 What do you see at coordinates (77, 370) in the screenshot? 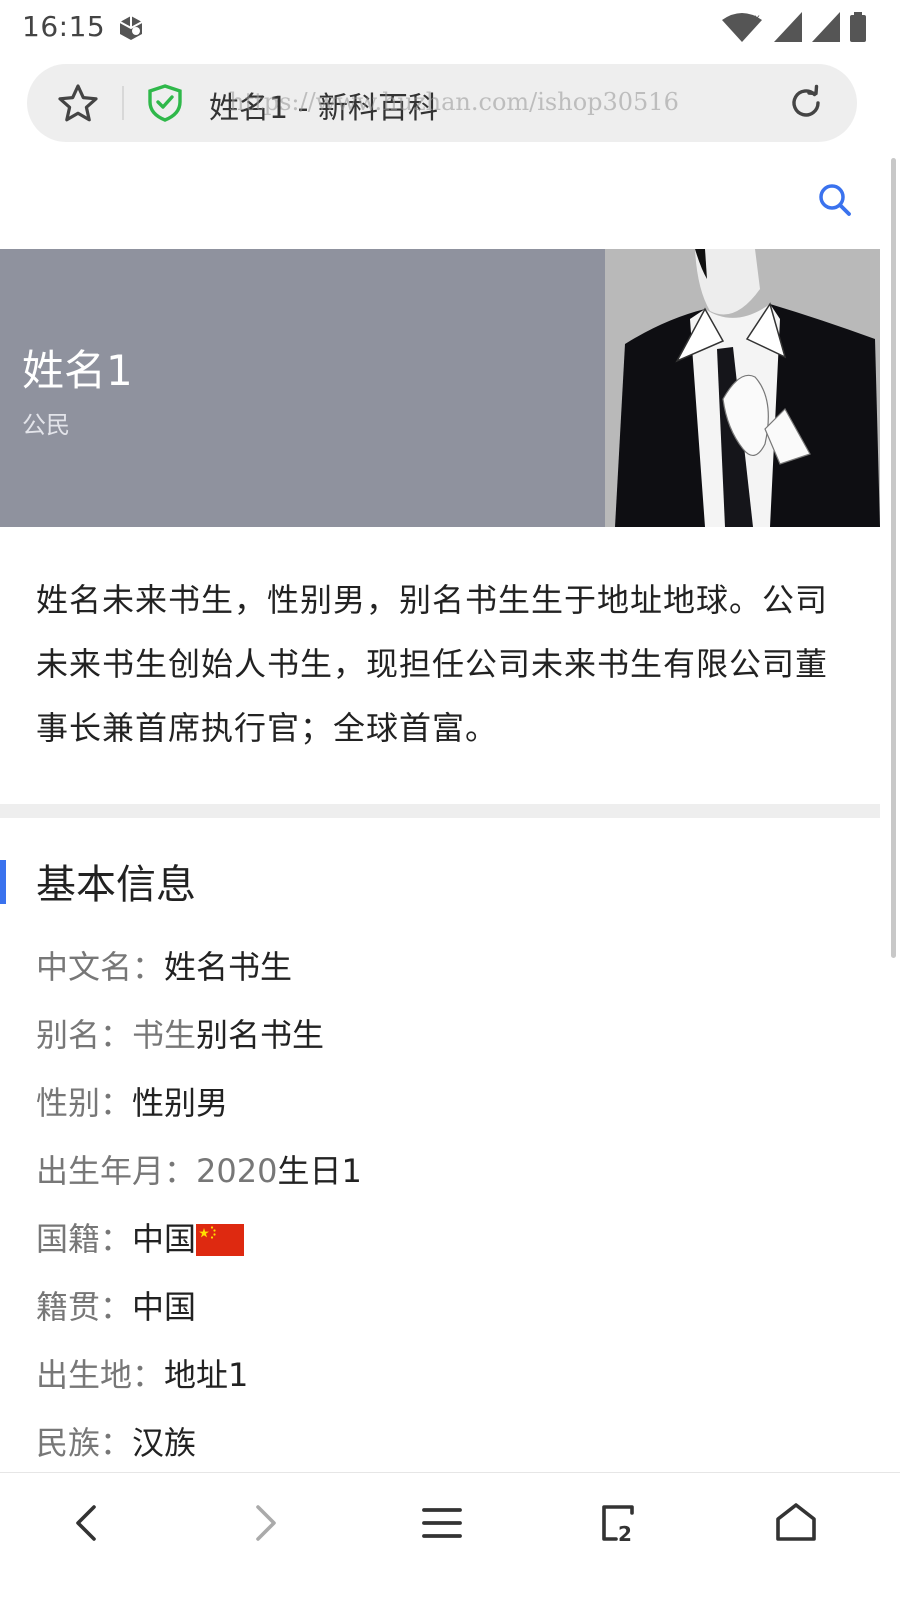
I see `hero-name: 姓名1` at bounding box center [77, 370].